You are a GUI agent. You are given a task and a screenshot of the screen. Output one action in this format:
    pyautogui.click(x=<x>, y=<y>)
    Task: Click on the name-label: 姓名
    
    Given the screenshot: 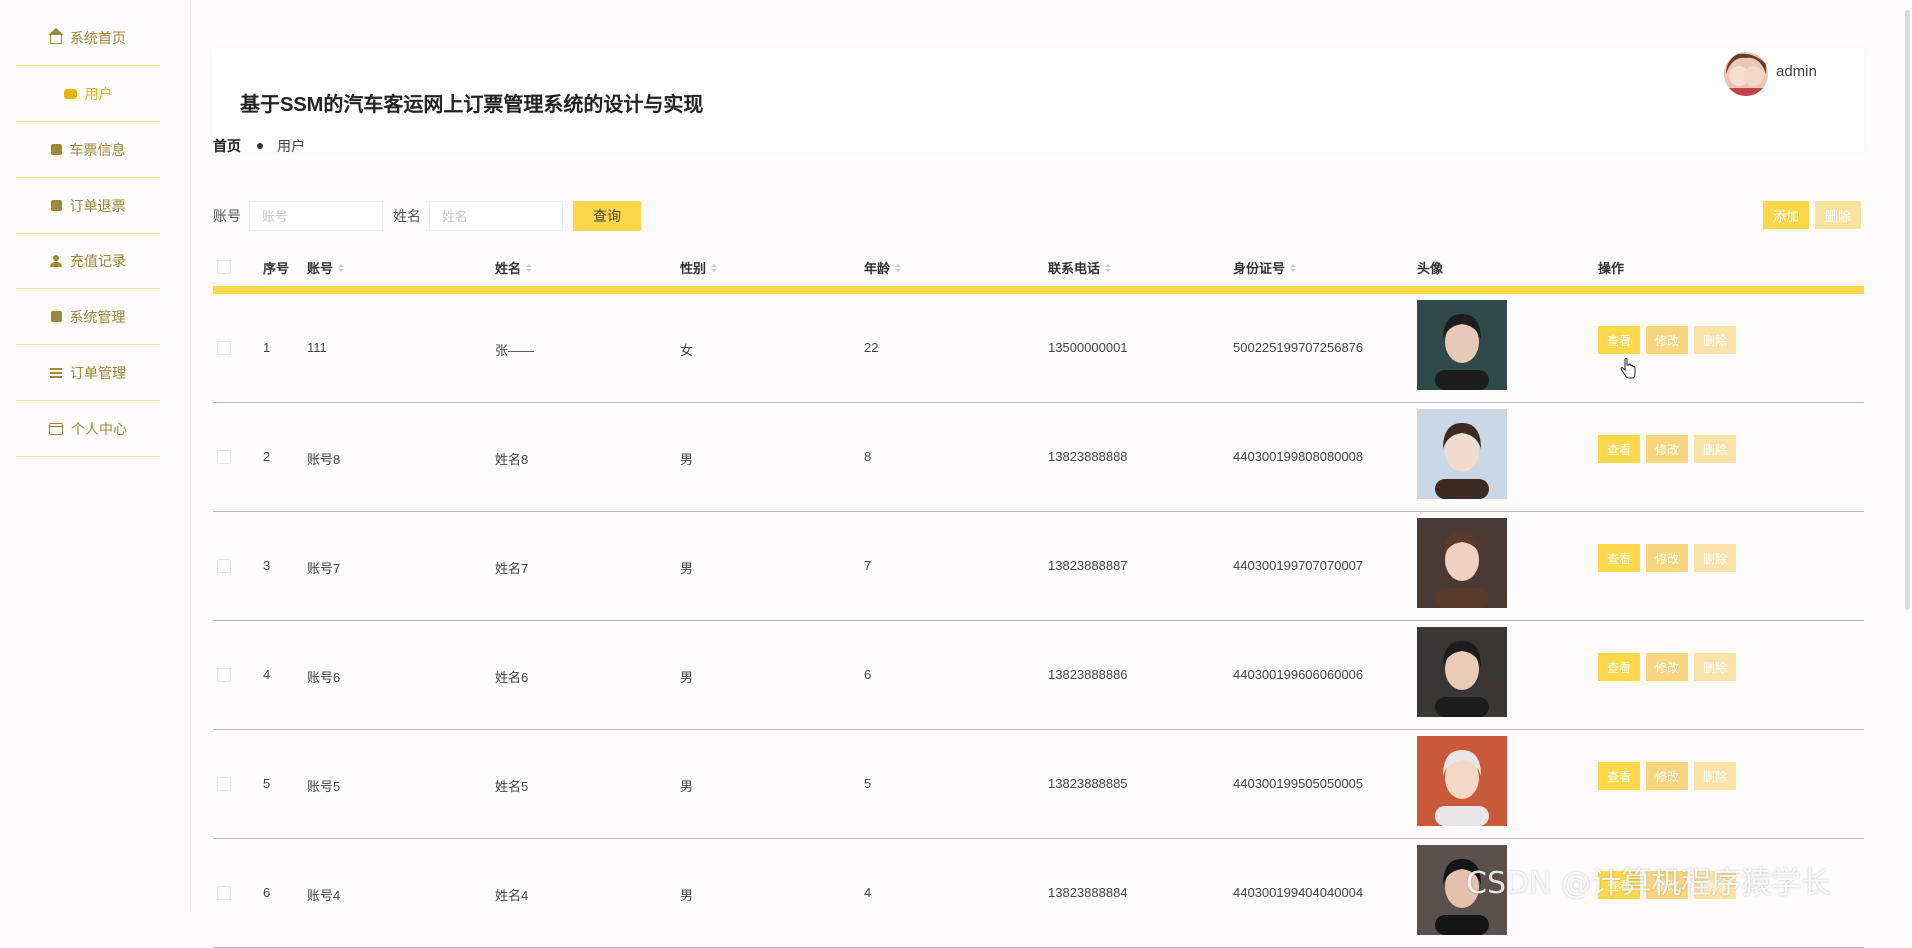 What is the action you would take?
    pyautogui.click(x=407, y=216)
    